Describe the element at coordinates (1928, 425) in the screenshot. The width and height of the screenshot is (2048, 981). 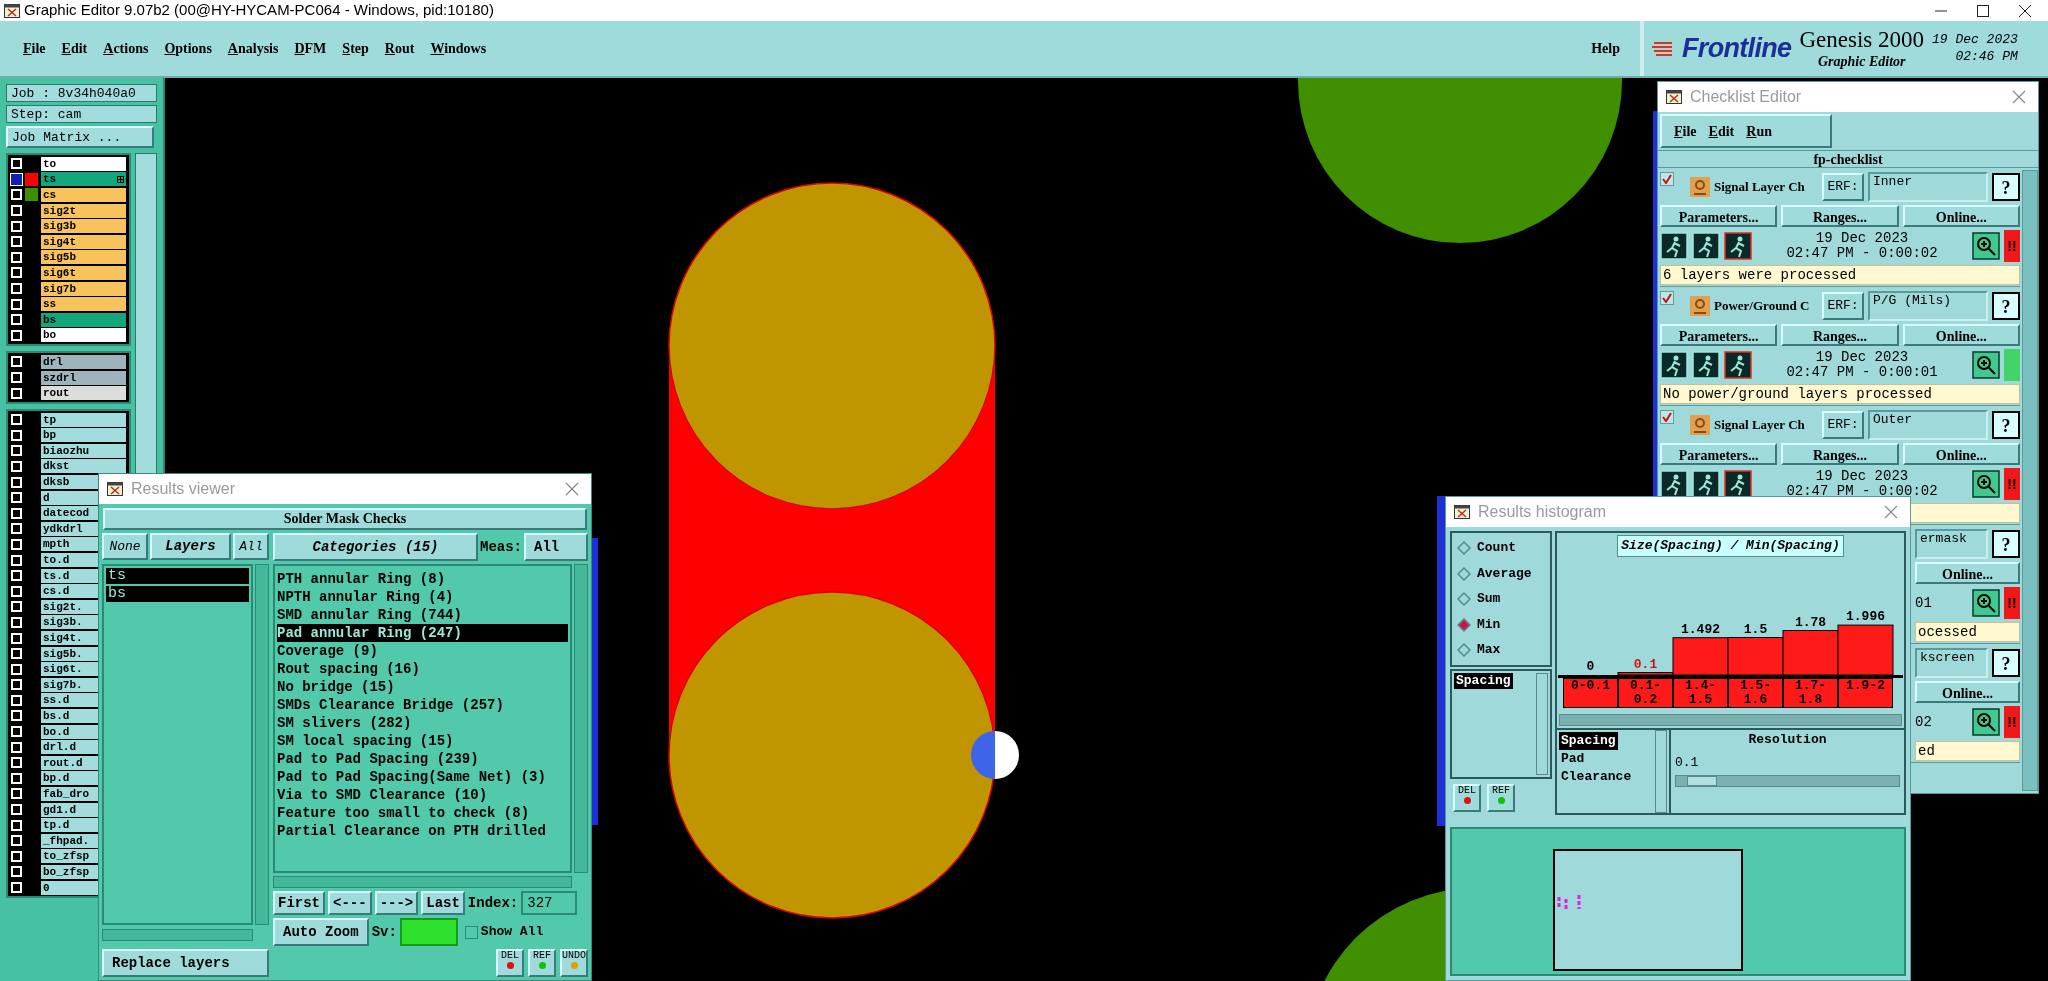
I see `erf-field: Outer` at that location.